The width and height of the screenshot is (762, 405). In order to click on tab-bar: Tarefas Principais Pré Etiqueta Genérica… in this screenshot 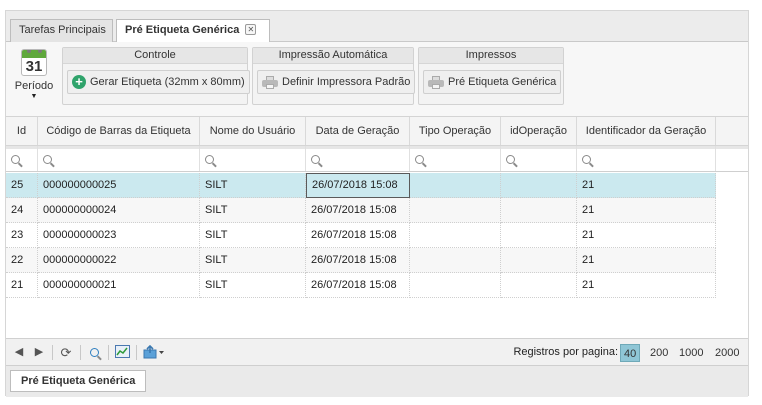, I will do `click(377, 27)`.